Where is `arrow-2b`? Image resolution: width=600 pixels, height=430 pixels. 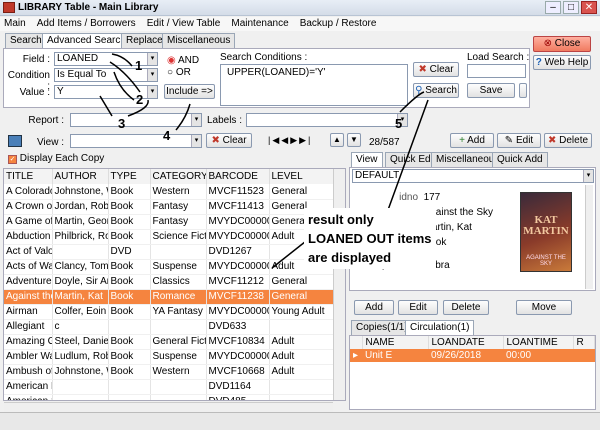
arrow-2b is located at coordinates (124, 86).